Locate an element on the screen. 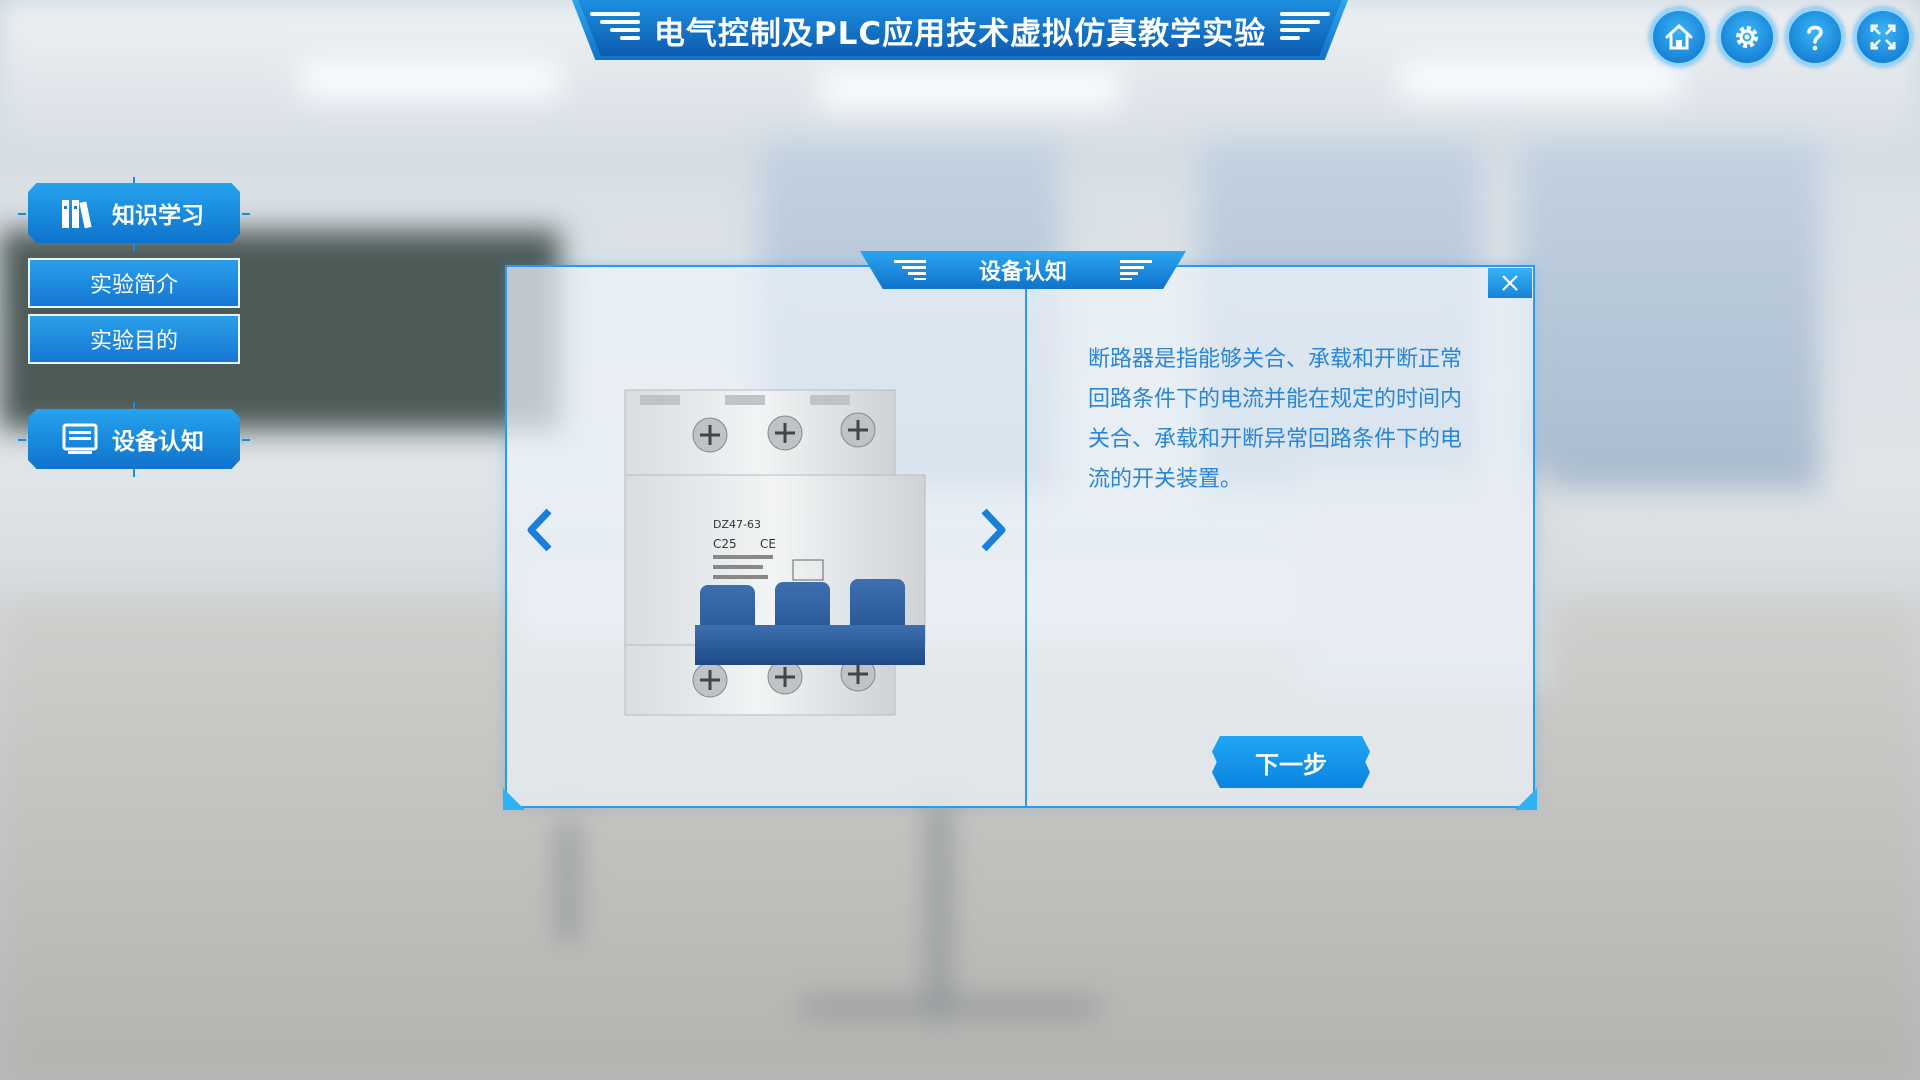 This screenshot has width=1920, height=1080. gear-icon is located at coordinates (1747, 37).